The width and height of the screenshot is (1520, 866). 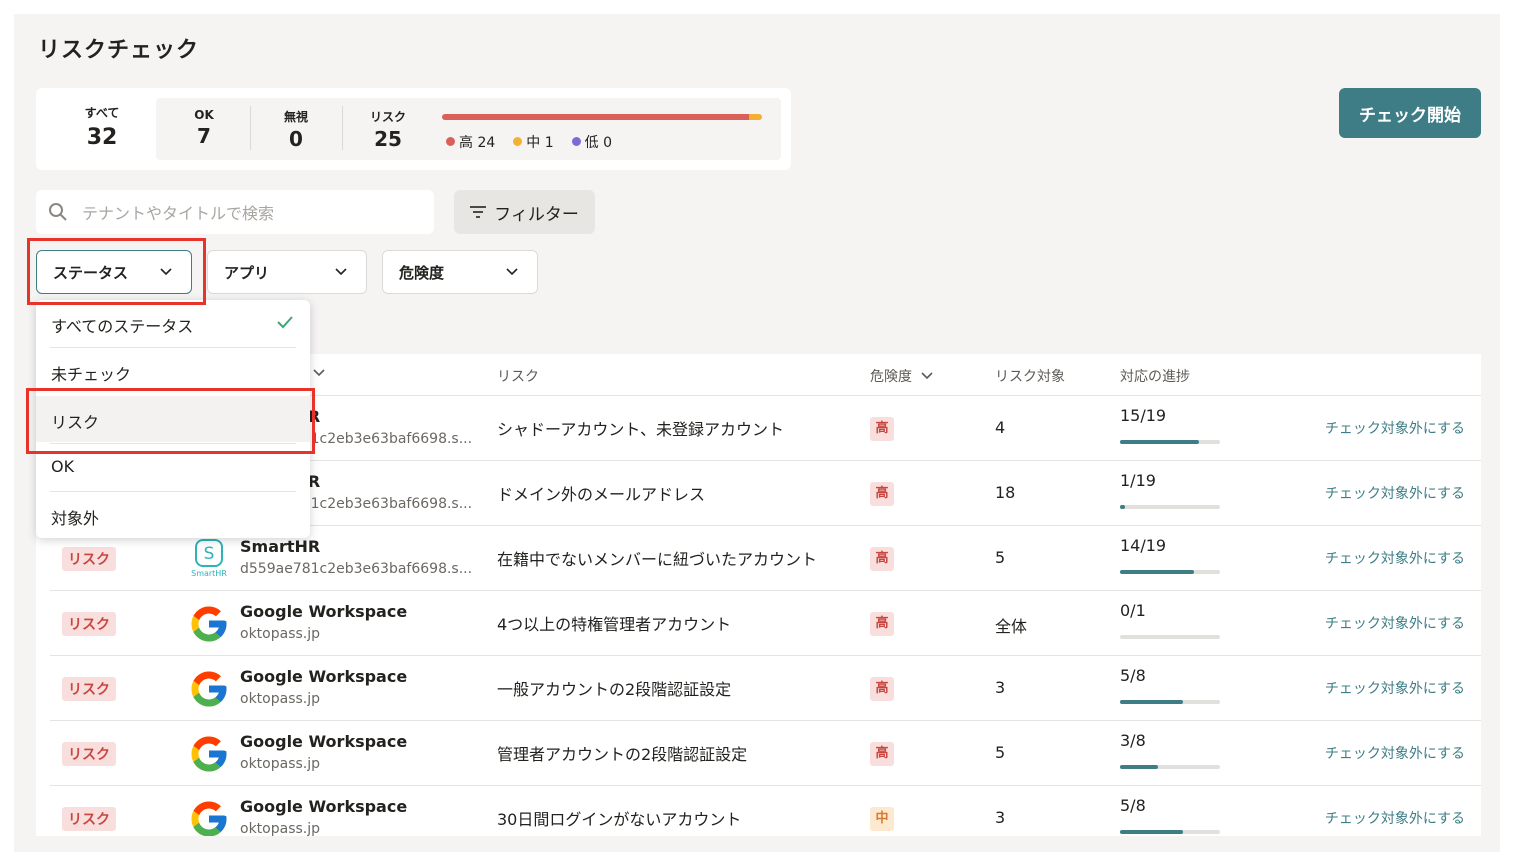 I want to click on column-header-severity: 危険度, so click(x=902, y=376).